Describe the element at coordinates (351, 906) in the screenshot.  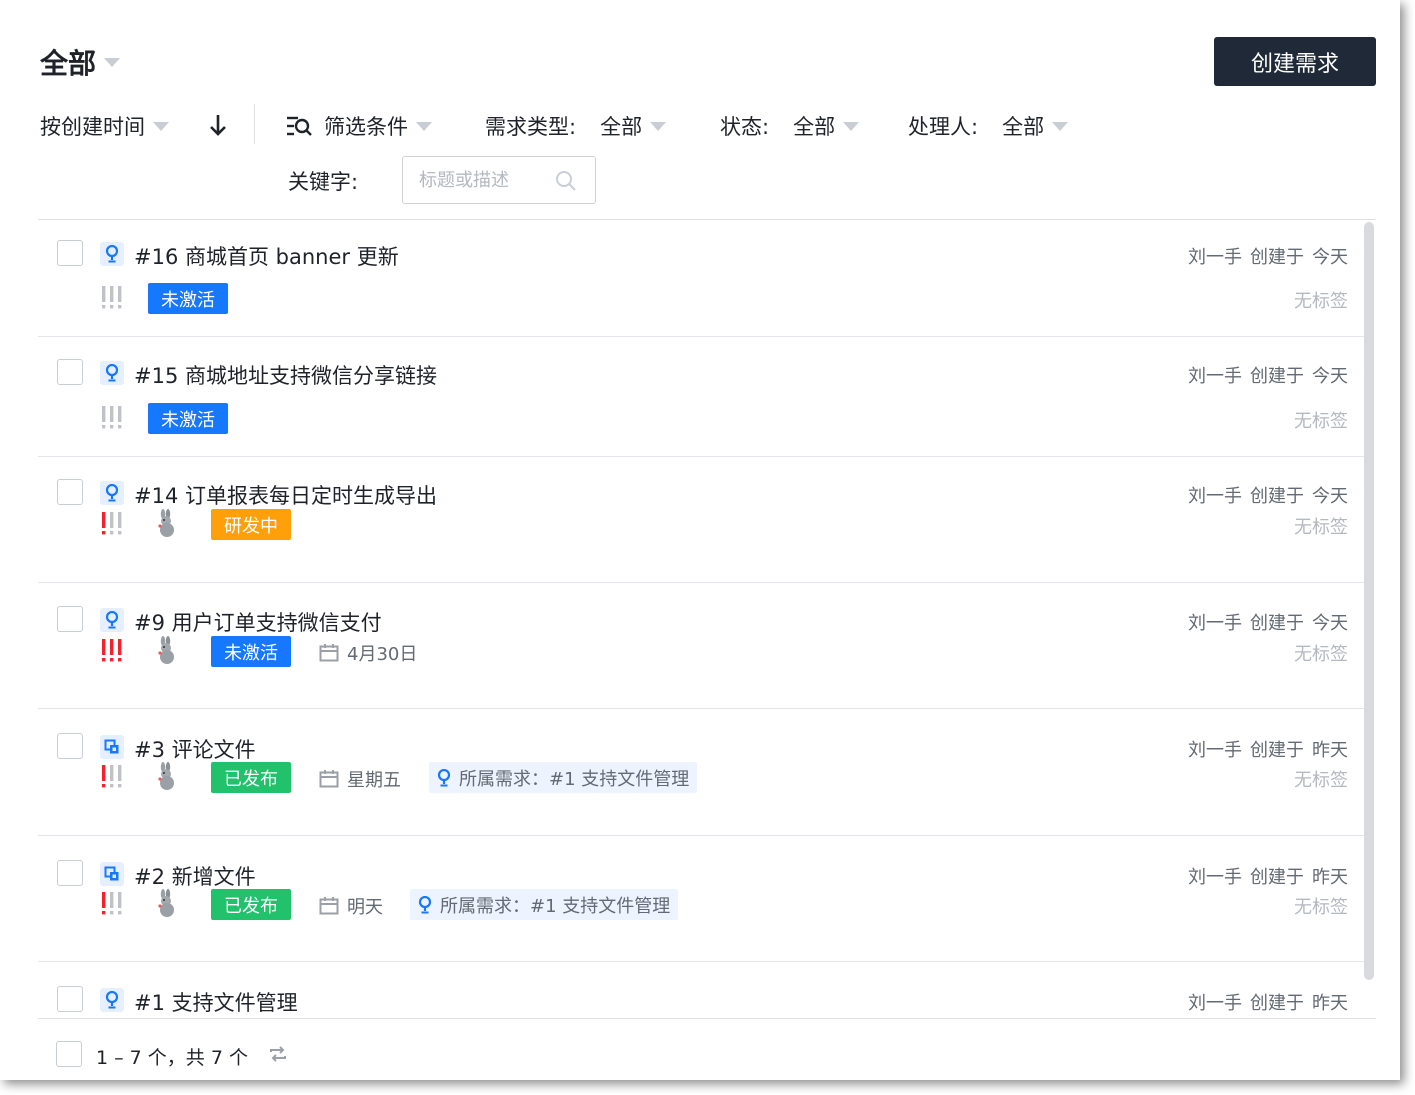
I see `due-date: 明天` at that location.